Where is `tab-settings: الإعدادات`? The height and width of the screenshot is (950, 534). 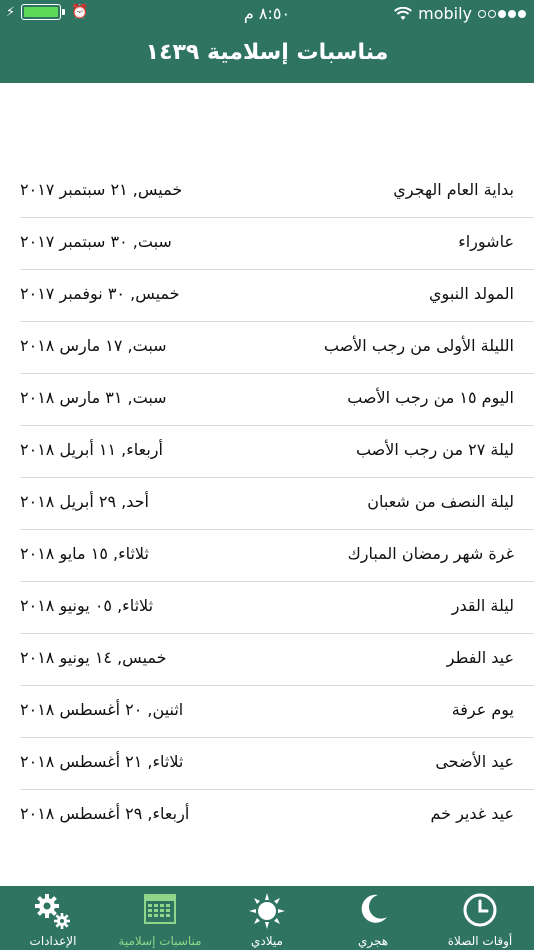
tab-settings: الإعدادات is located at coordinates (53, 918).